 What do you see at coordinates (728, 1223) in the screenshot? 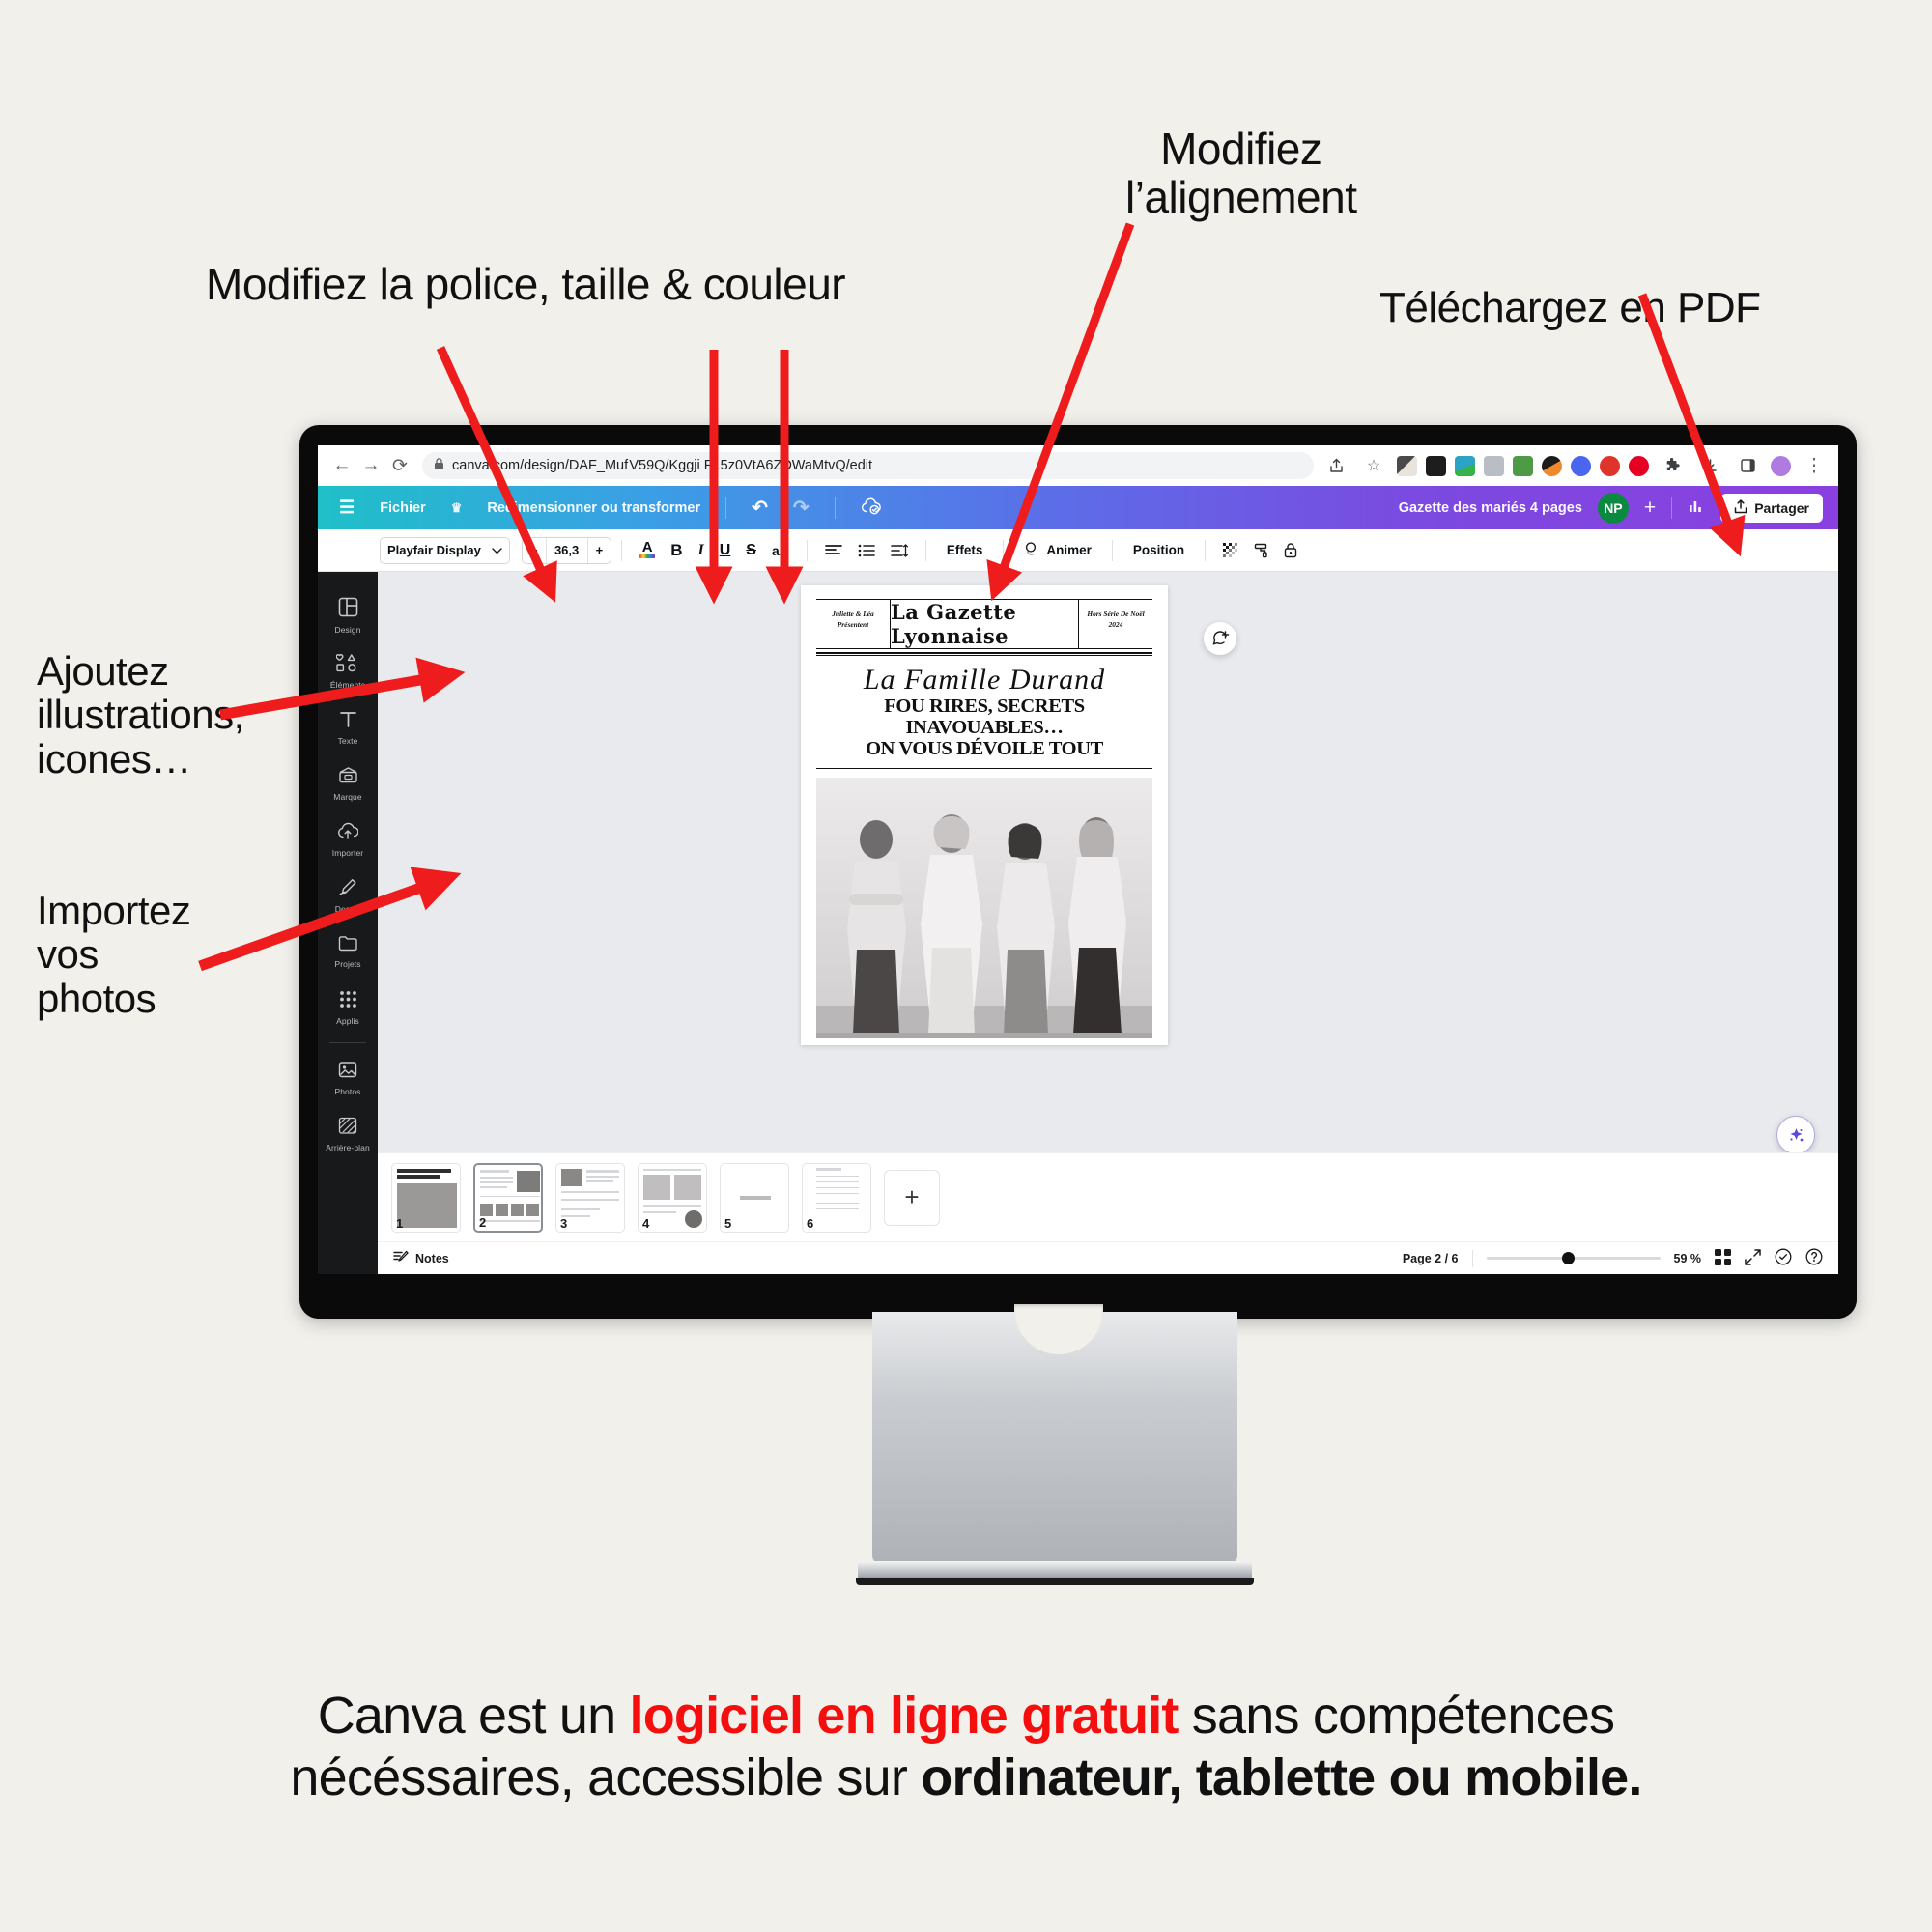
I see `thumb-number: 5` at bounding box center [728, 1223].